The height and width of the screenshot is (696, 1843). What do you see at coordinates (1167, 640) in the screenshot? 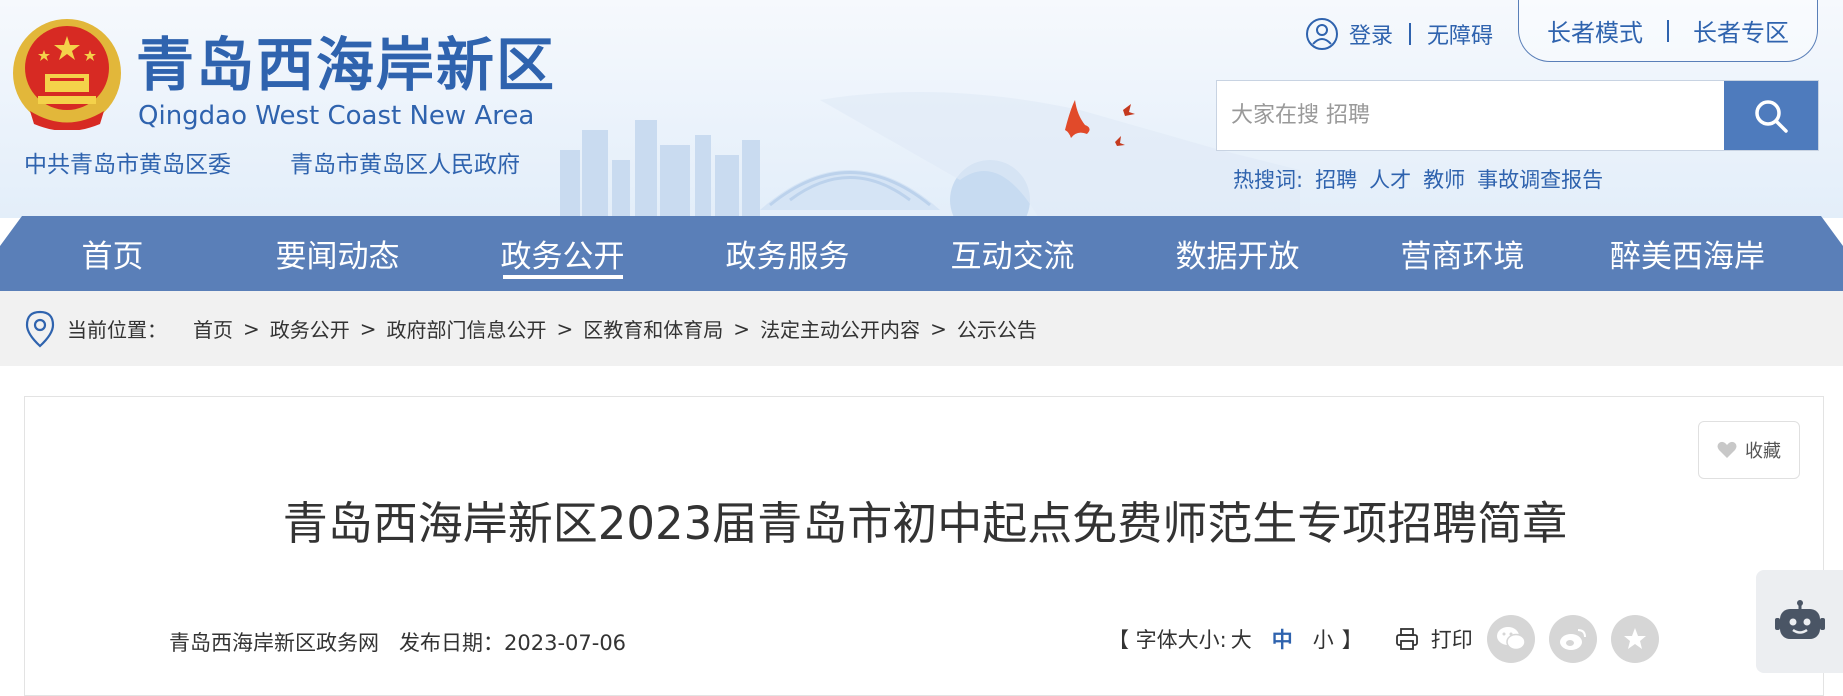
I see `font-size-label: 【 字体大小:` at bounding box center [1167, 640].